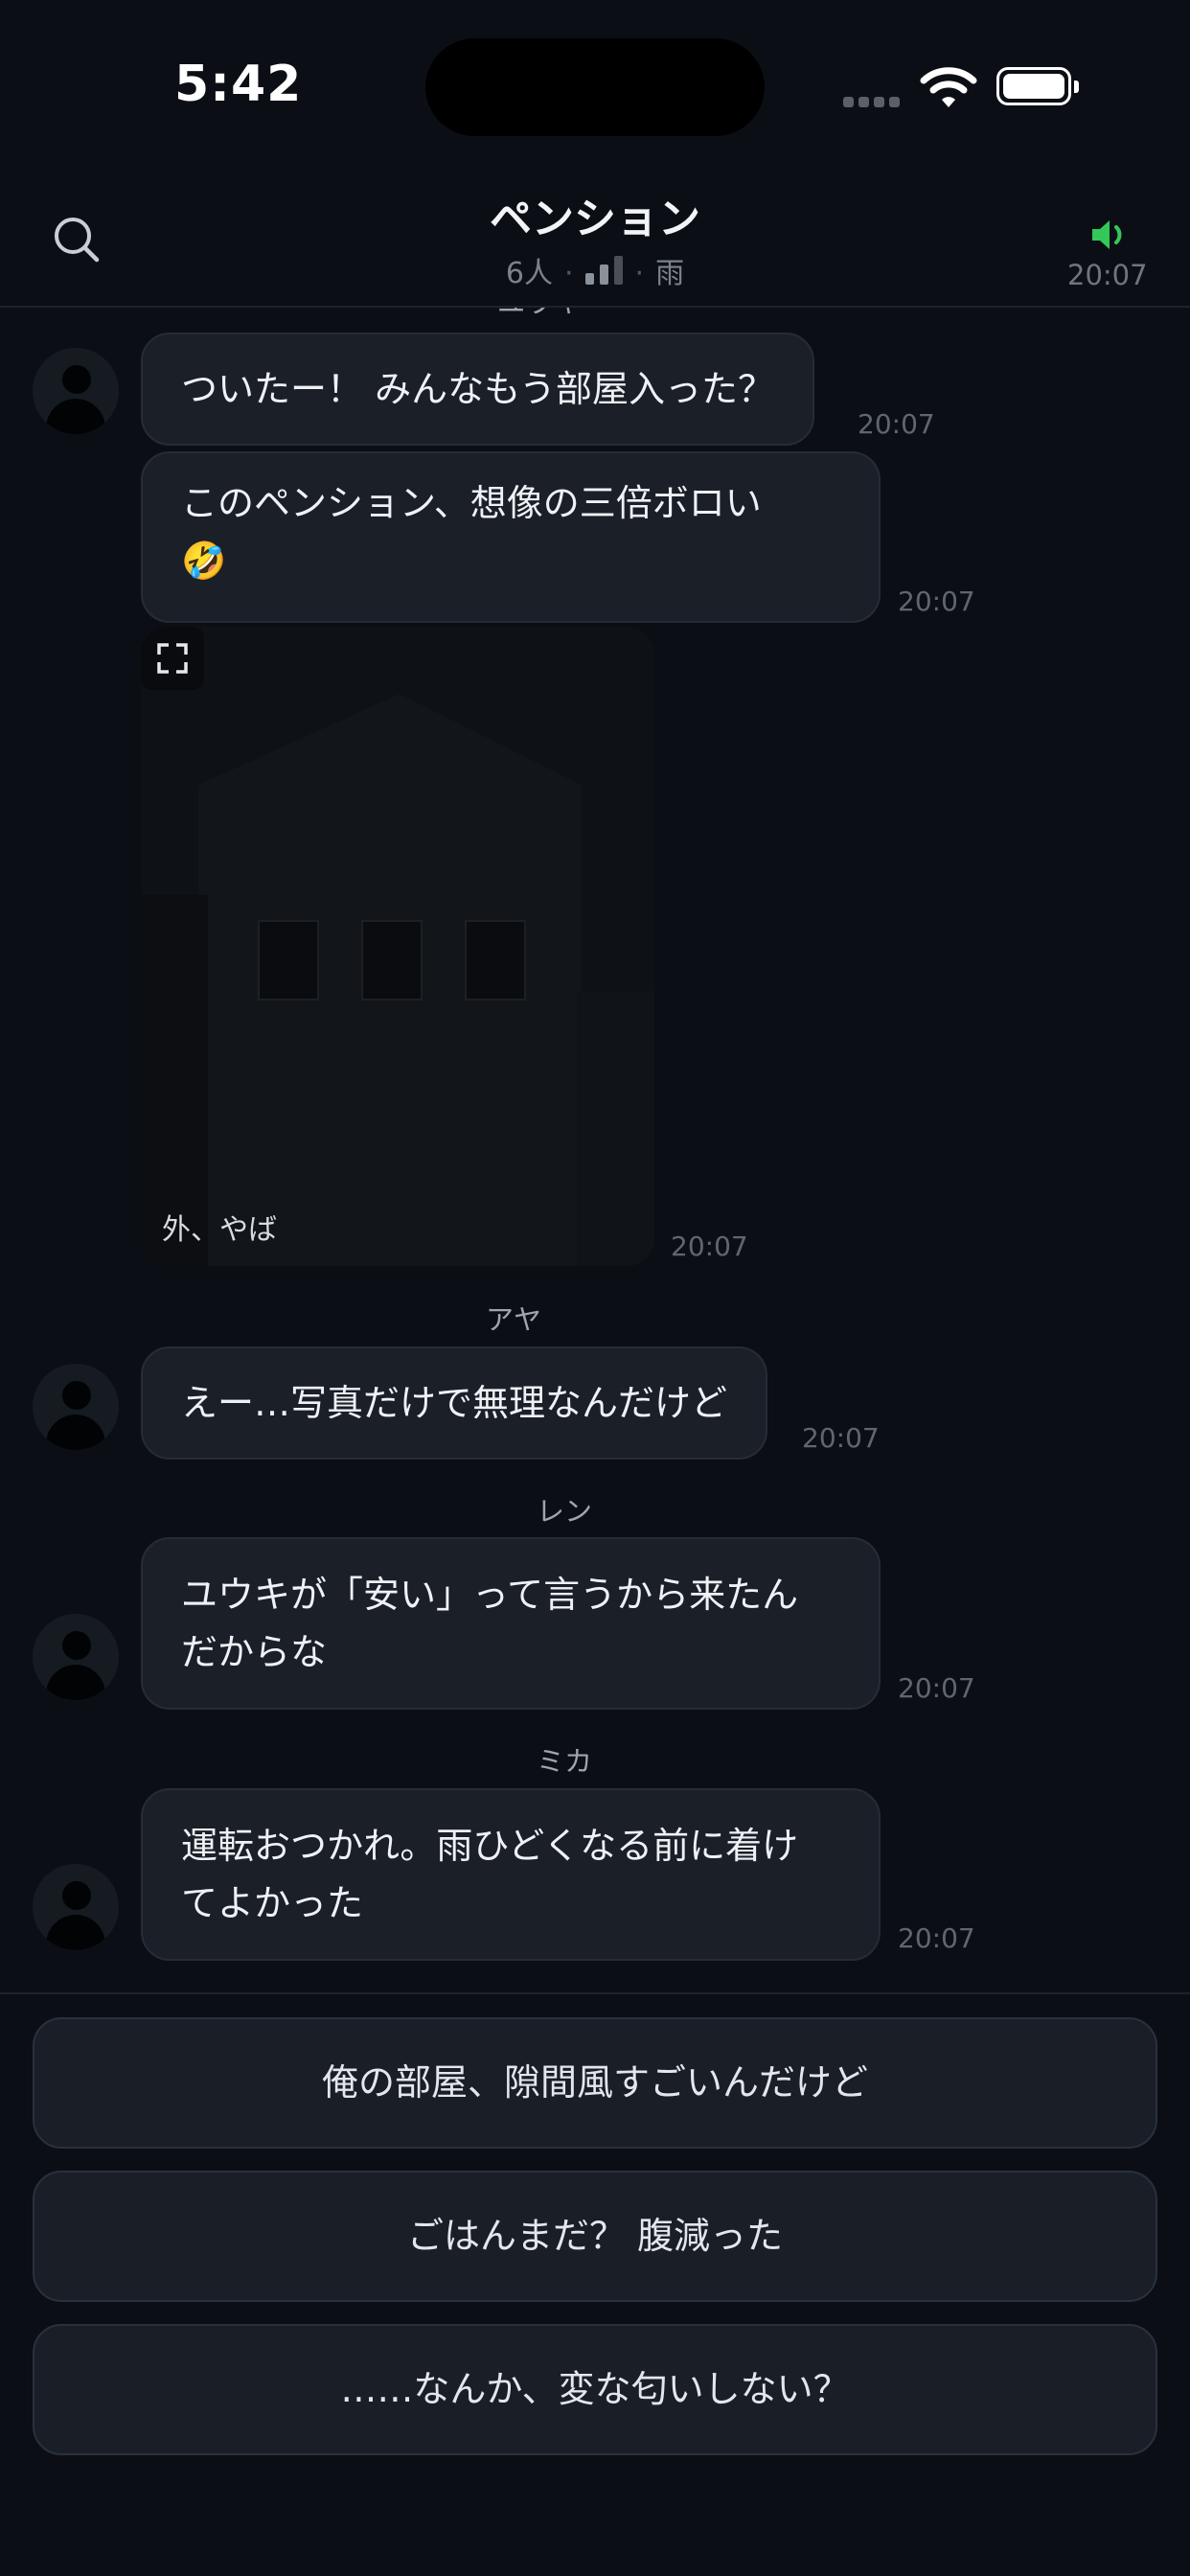  What do you see at coordinates (670, 273) in the screenshot?
I see `weather-label: 雨` at bounding box center [670, 273].